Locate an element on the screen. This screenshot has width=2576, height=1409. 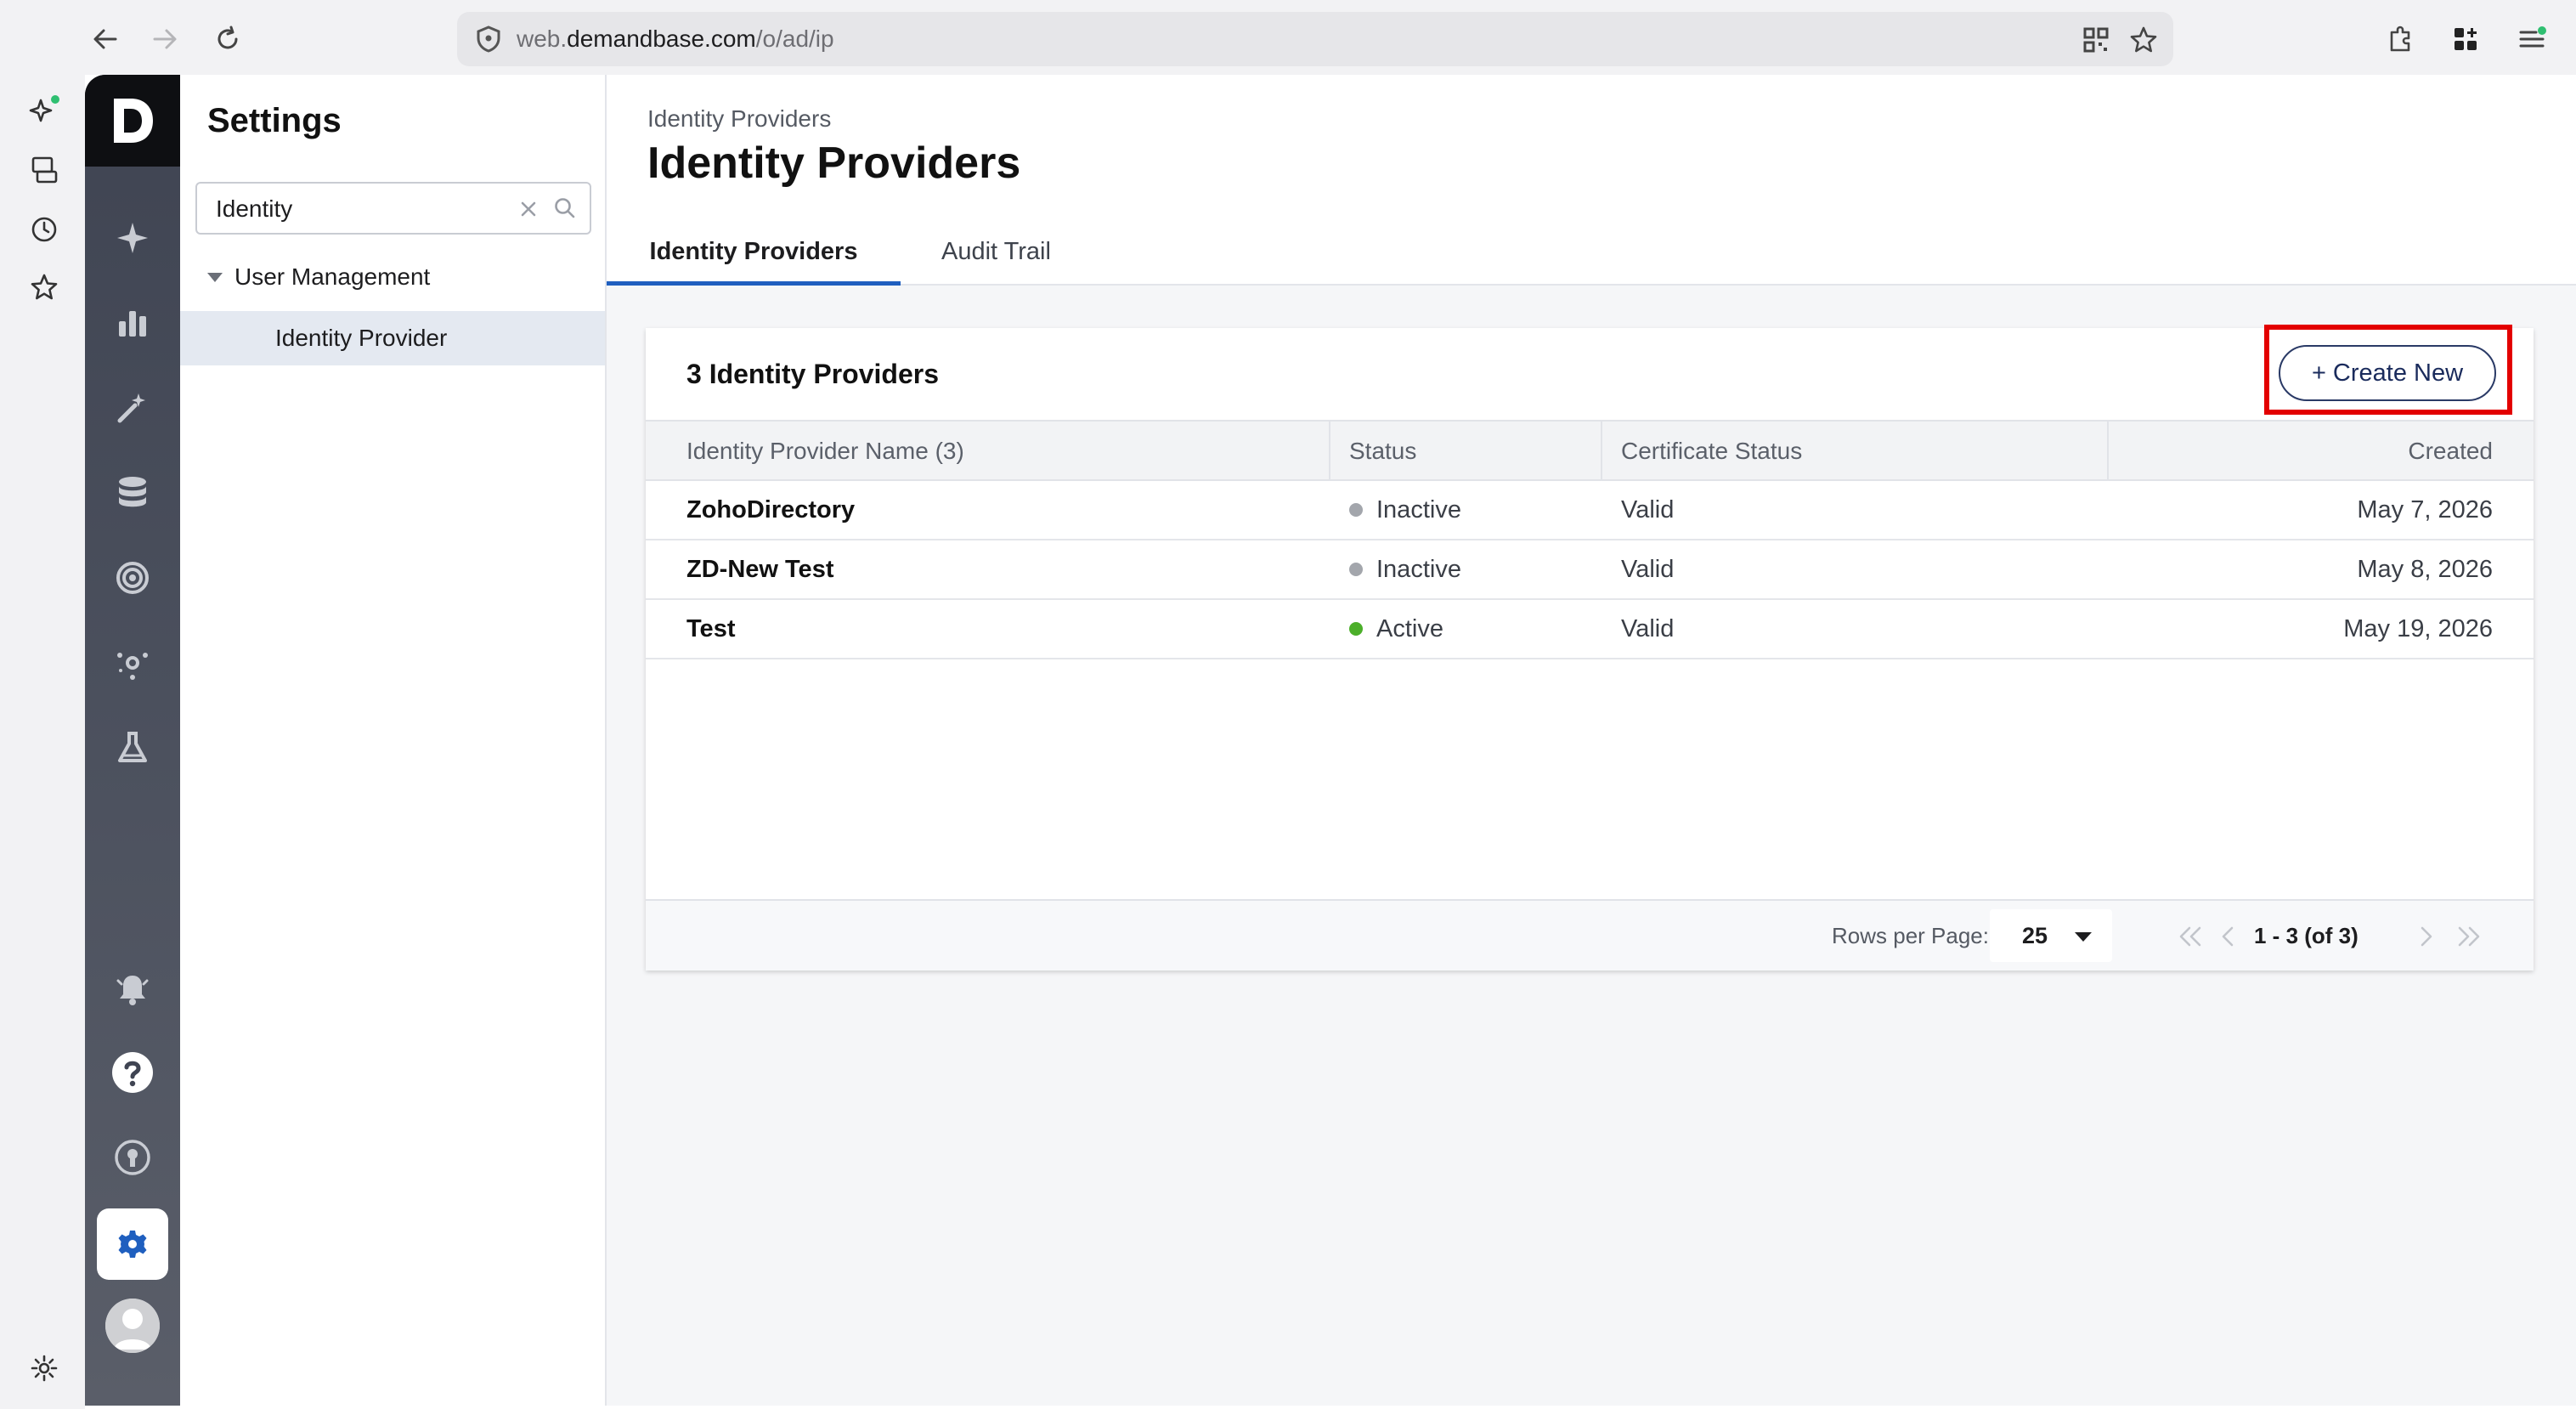
rows-per-page-value: 25 is located at coordinates (2035, 935).